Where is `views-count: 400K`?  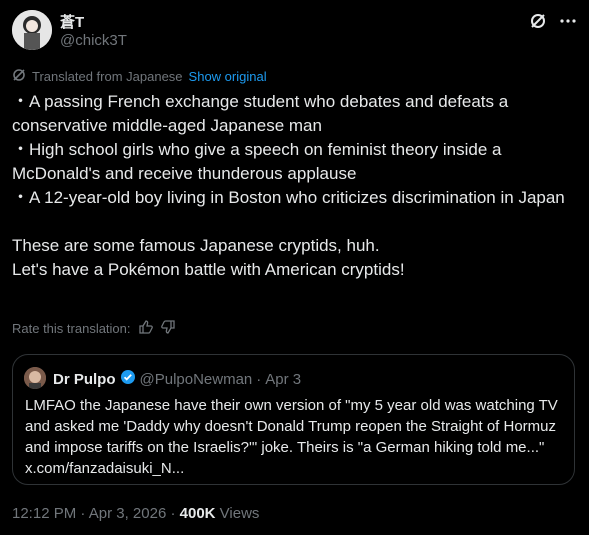 views-count: 400K is located at coordinates (197, 513).